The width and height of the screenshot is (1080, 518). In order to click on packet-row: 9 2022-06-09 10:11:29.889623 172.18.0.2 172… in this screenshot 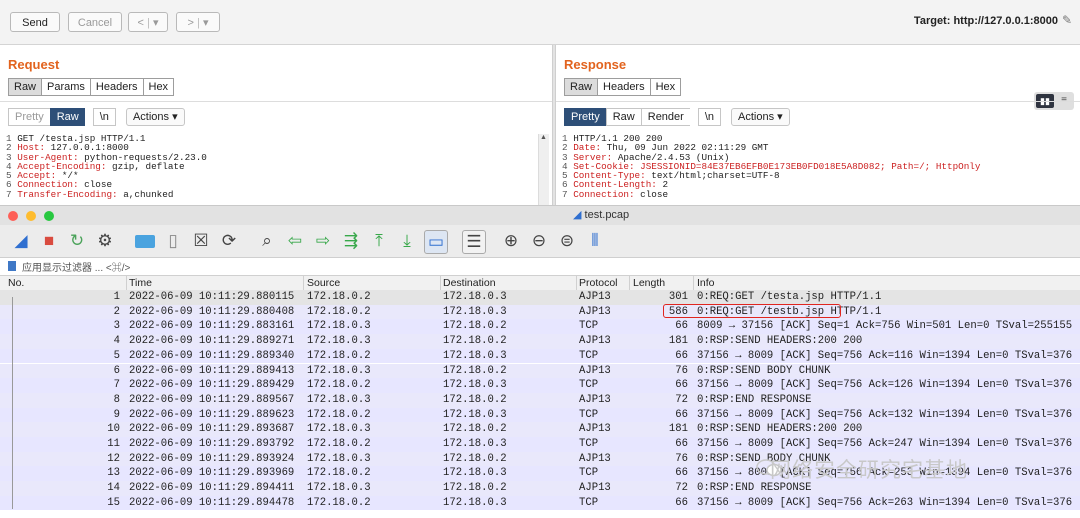, I will do `click(540, 415)`.